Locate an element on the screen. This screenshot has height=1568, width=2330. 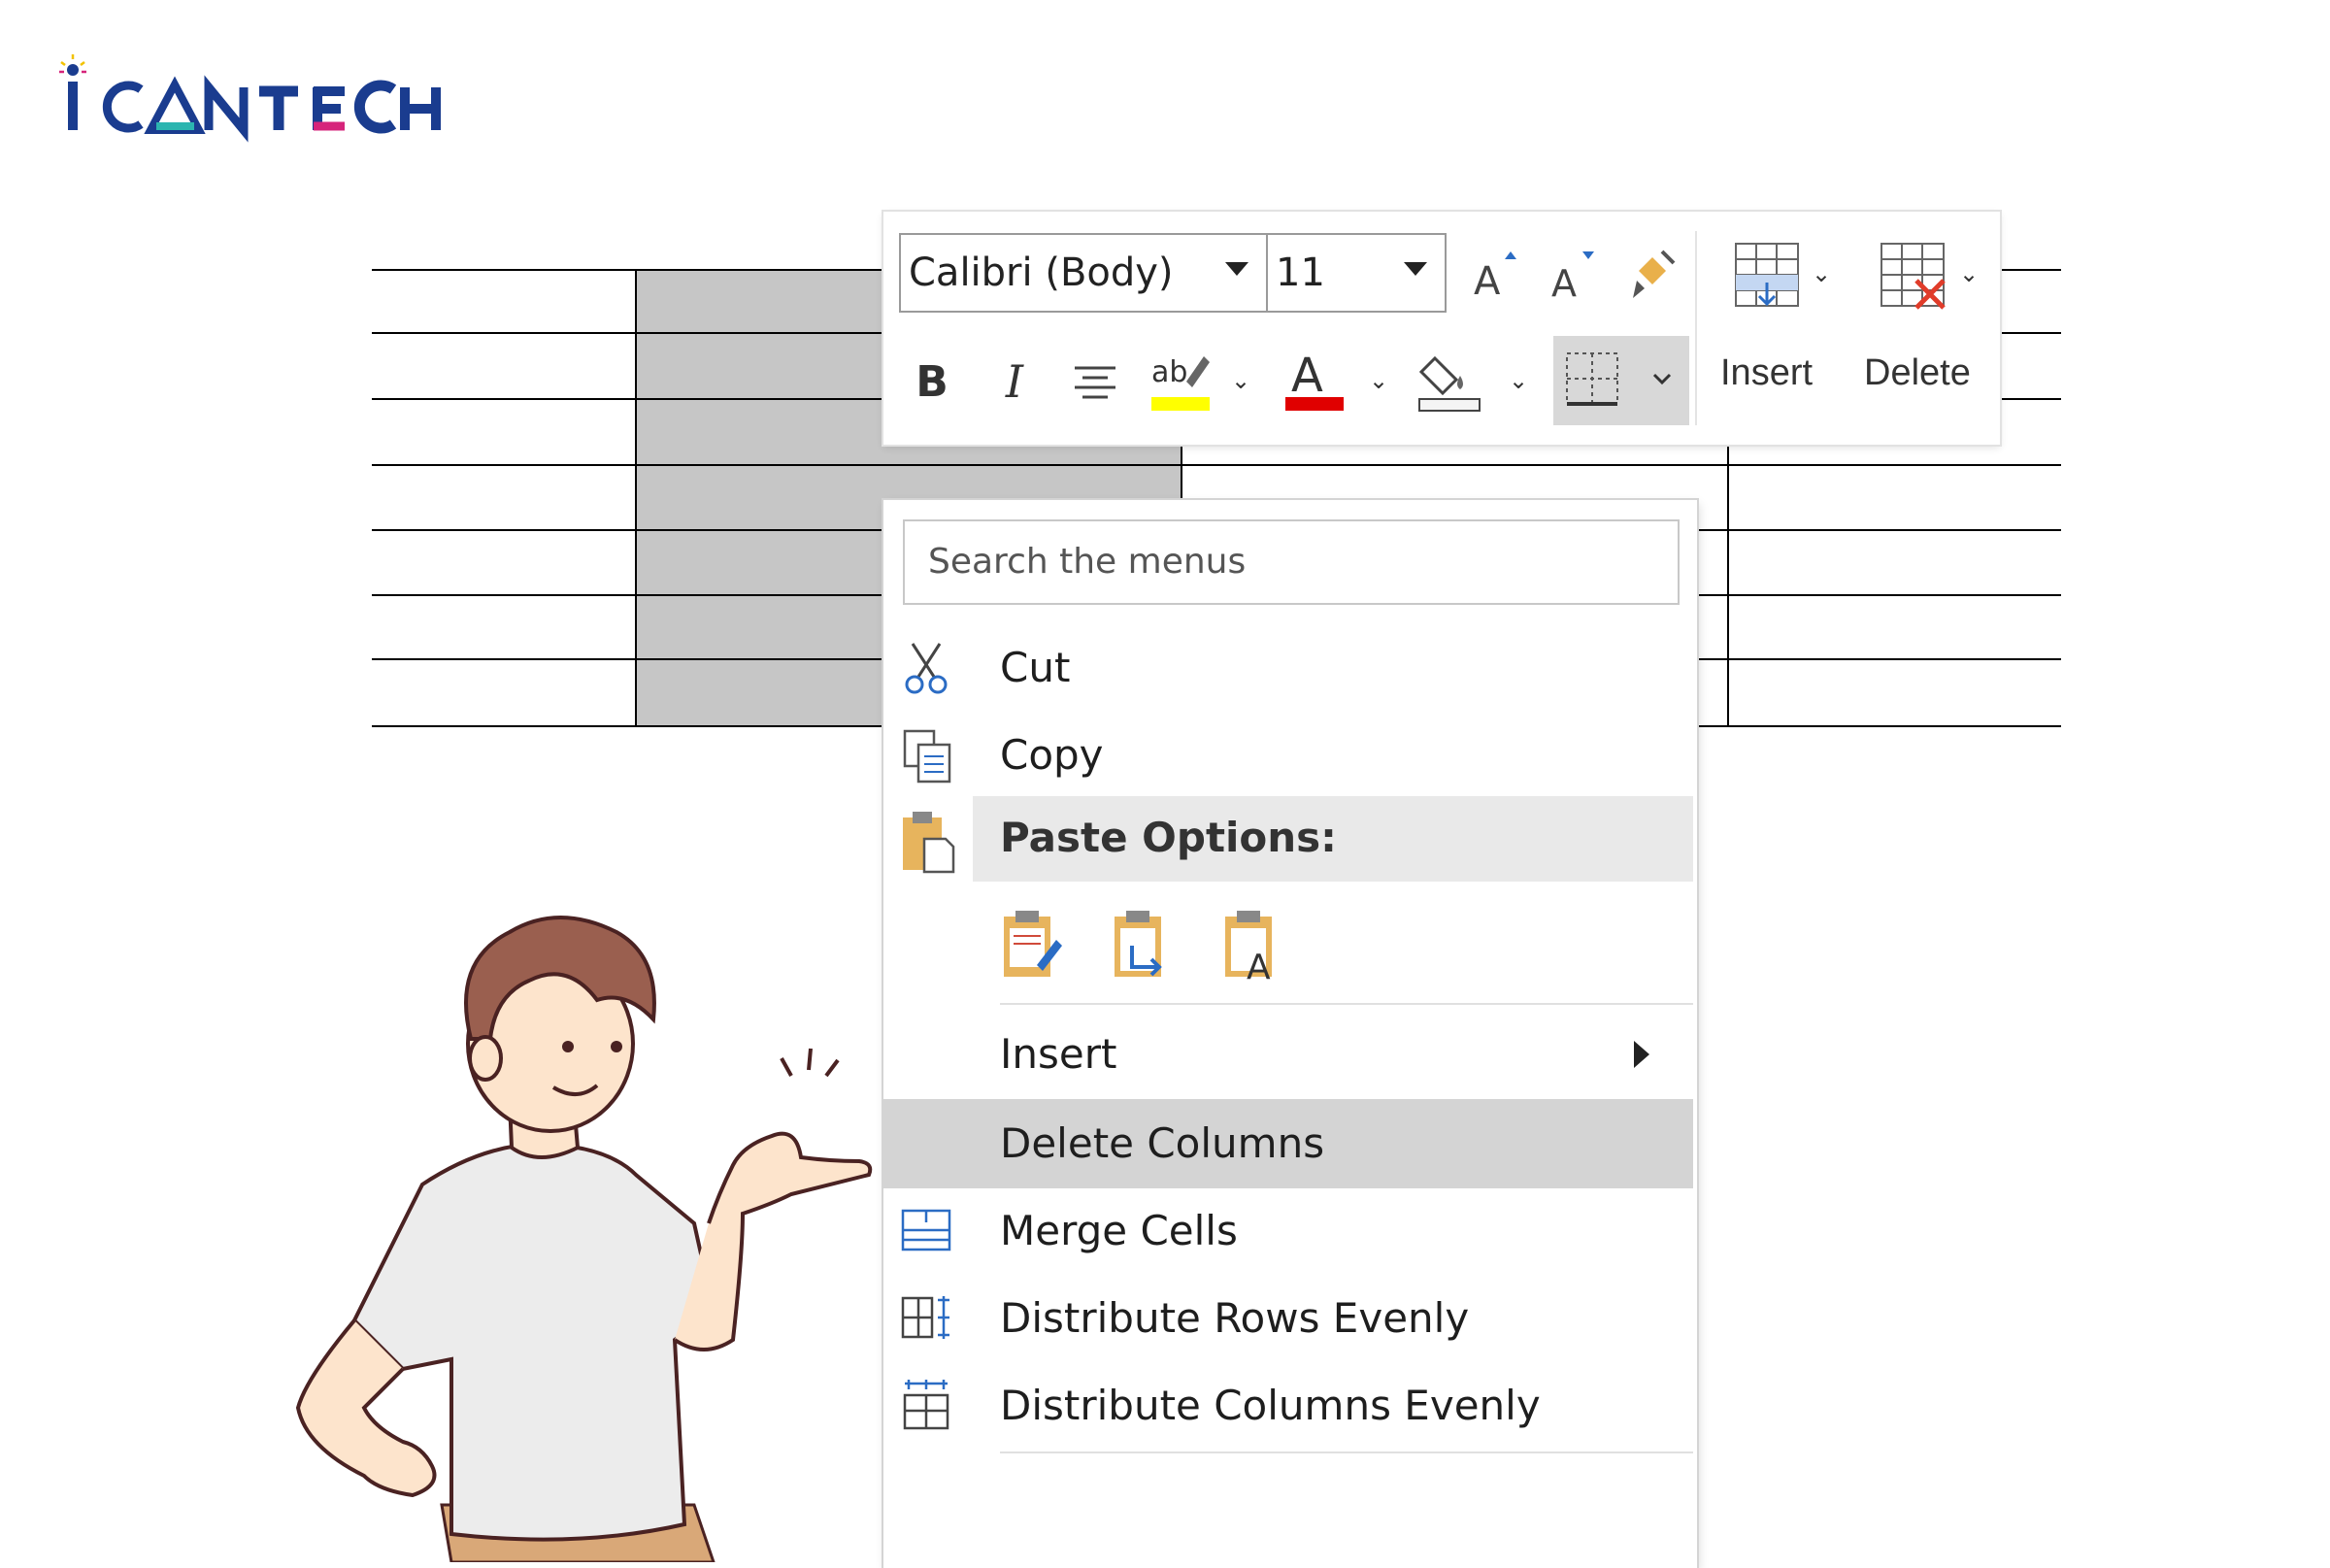
italic-button: I is located at coordinates (1014, 382).